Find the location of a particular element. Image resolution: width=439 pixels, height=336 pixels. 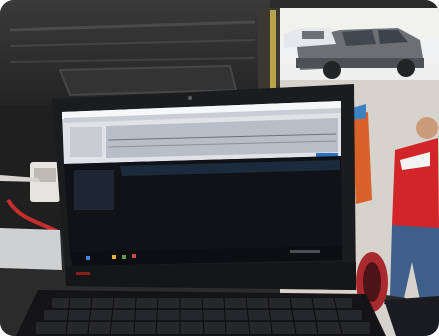

logo-icon is located at coordinates (83, 273).